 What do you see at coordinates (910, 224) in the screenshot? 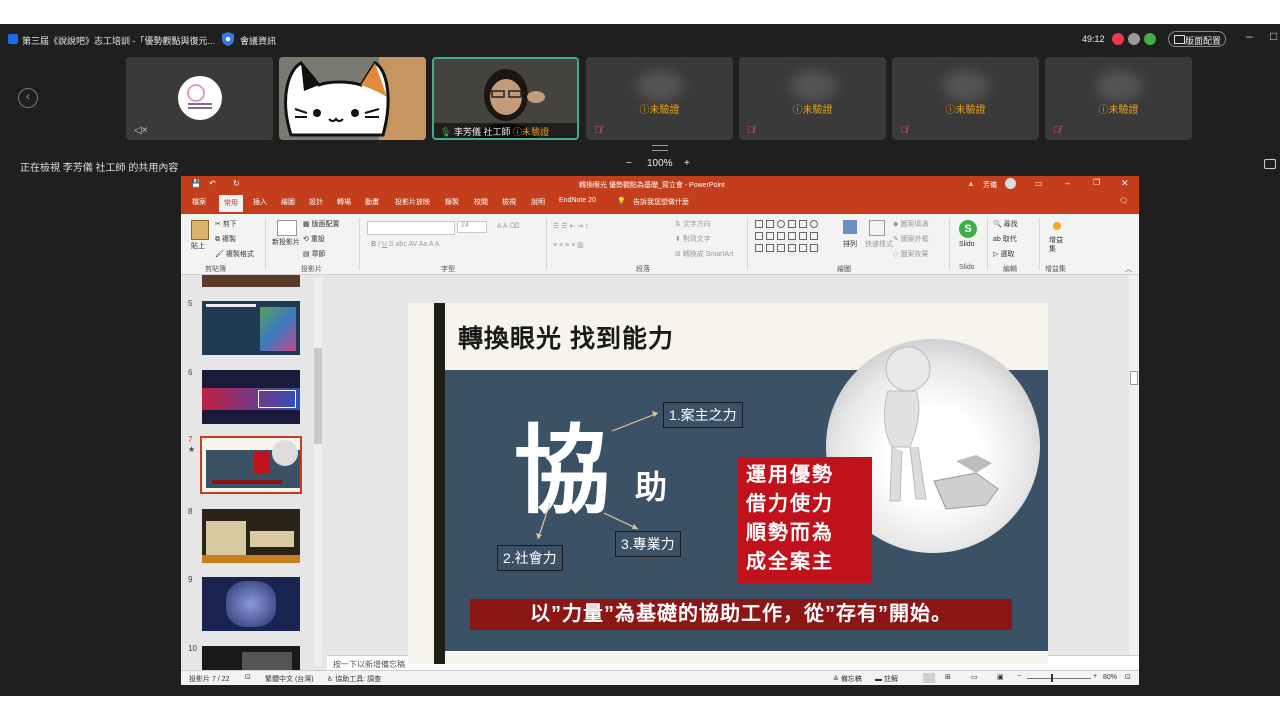
I see `shape-fill-button: ◆ 圖案填滿` at bounding box center [910, 224].